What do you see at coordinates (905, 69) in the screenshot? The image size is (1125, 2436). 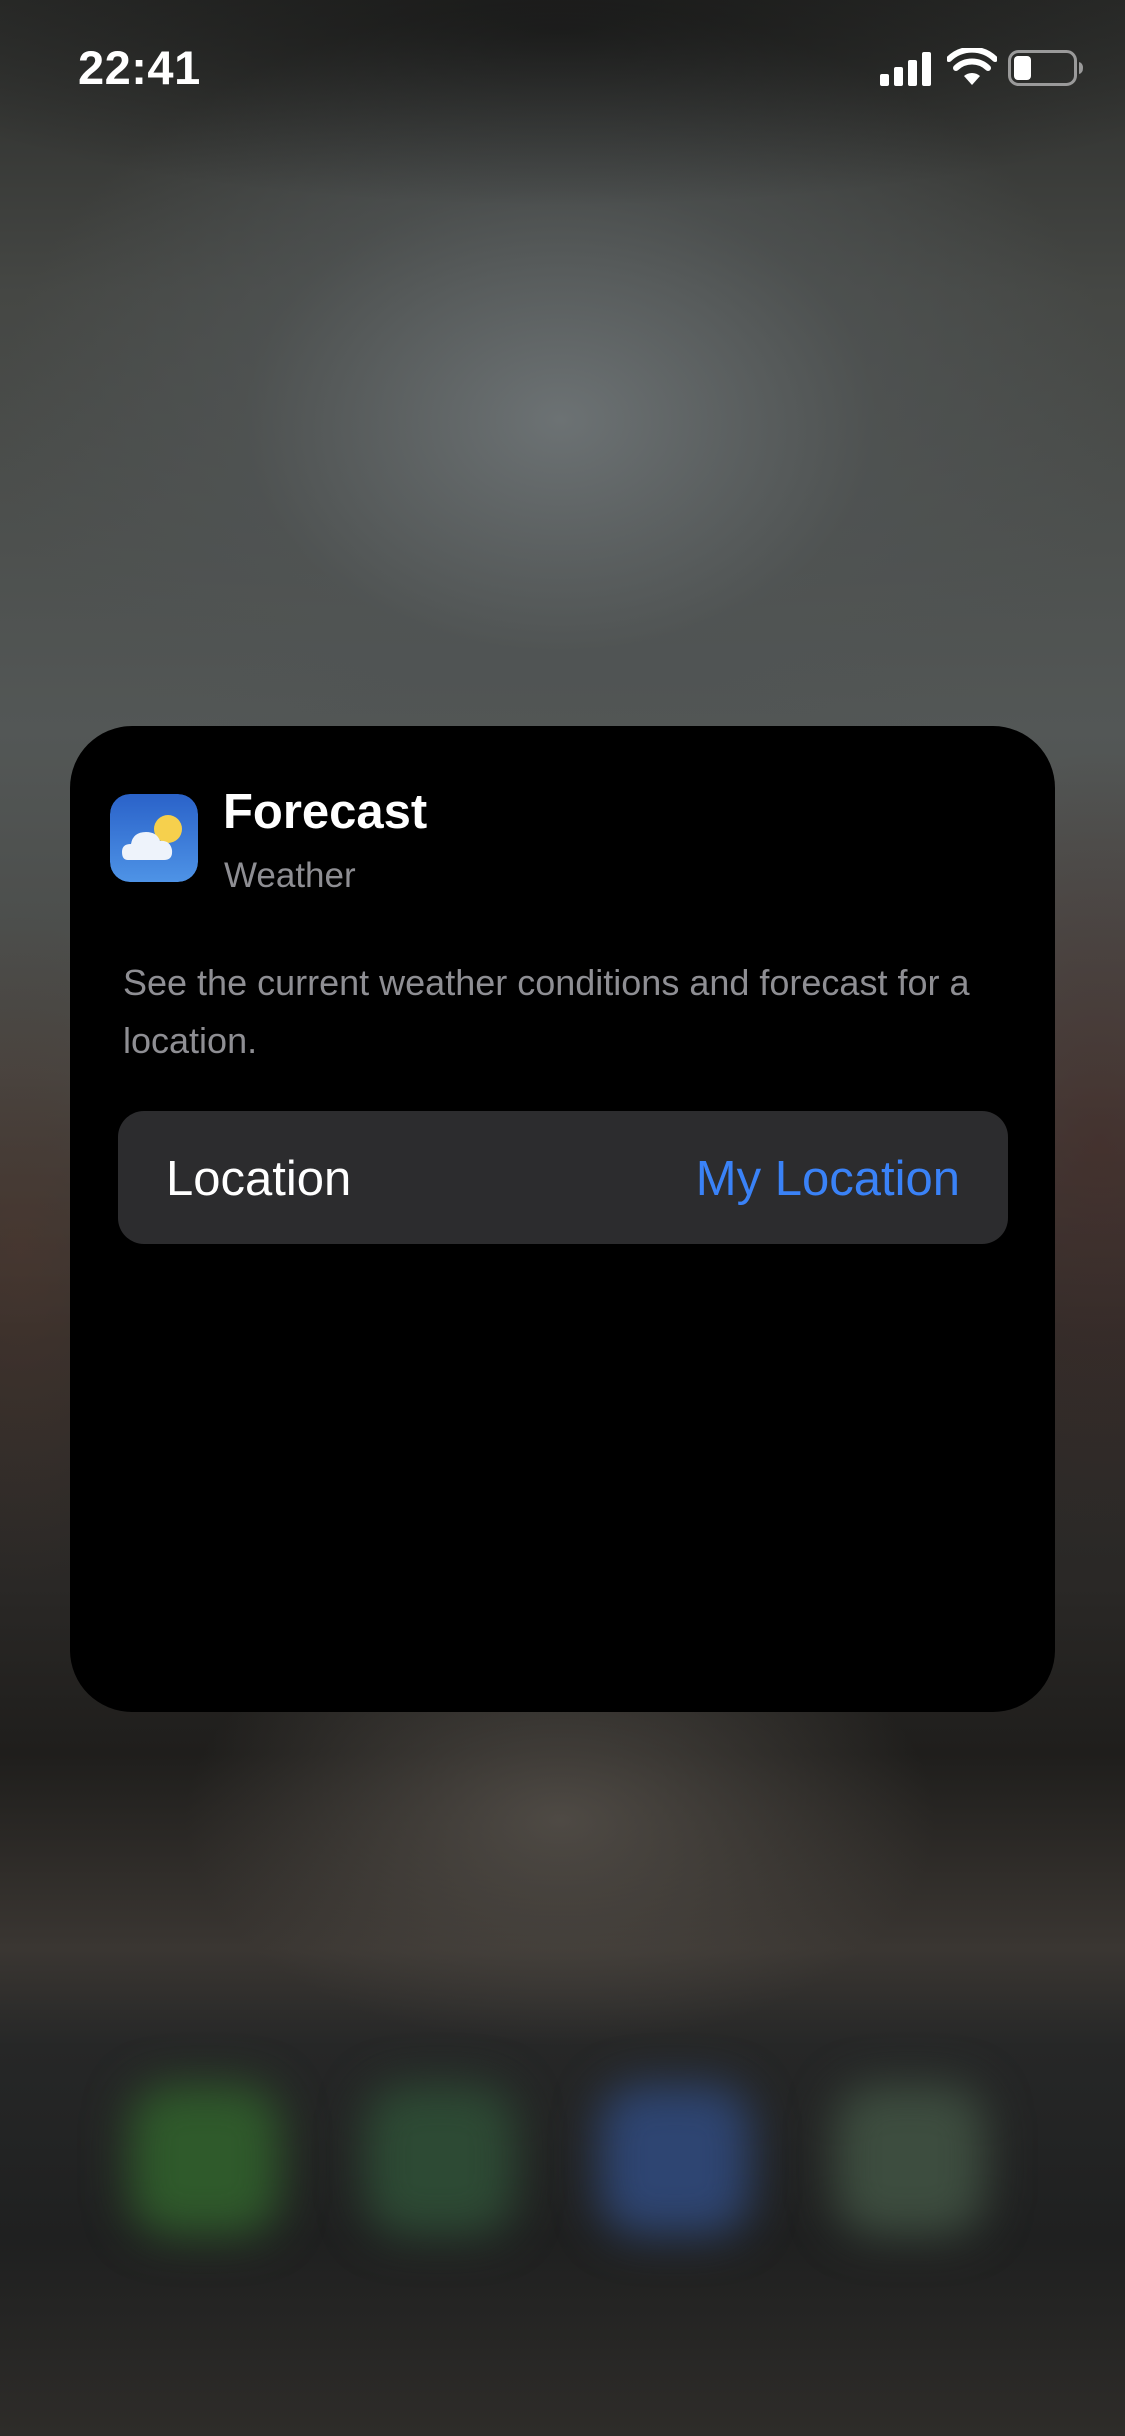 I see `cellular-signal-icon` at bounding box center [905, 69].